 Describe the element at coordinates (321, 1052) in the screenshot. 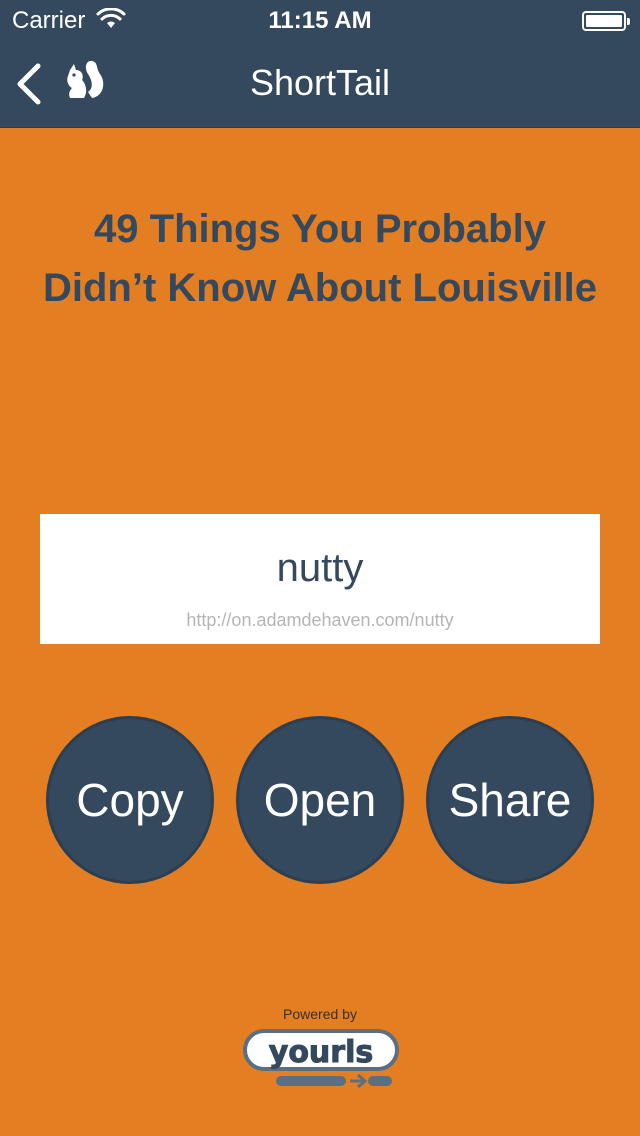

I see `svg-text: yourls` at that location.